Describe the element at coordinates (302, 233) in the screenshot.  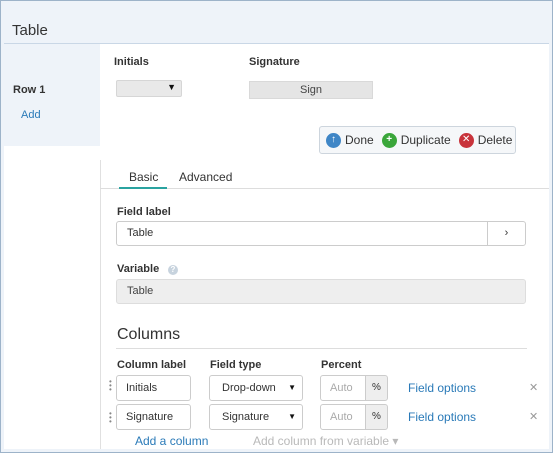
I see `field-label-input: Table` at that location.